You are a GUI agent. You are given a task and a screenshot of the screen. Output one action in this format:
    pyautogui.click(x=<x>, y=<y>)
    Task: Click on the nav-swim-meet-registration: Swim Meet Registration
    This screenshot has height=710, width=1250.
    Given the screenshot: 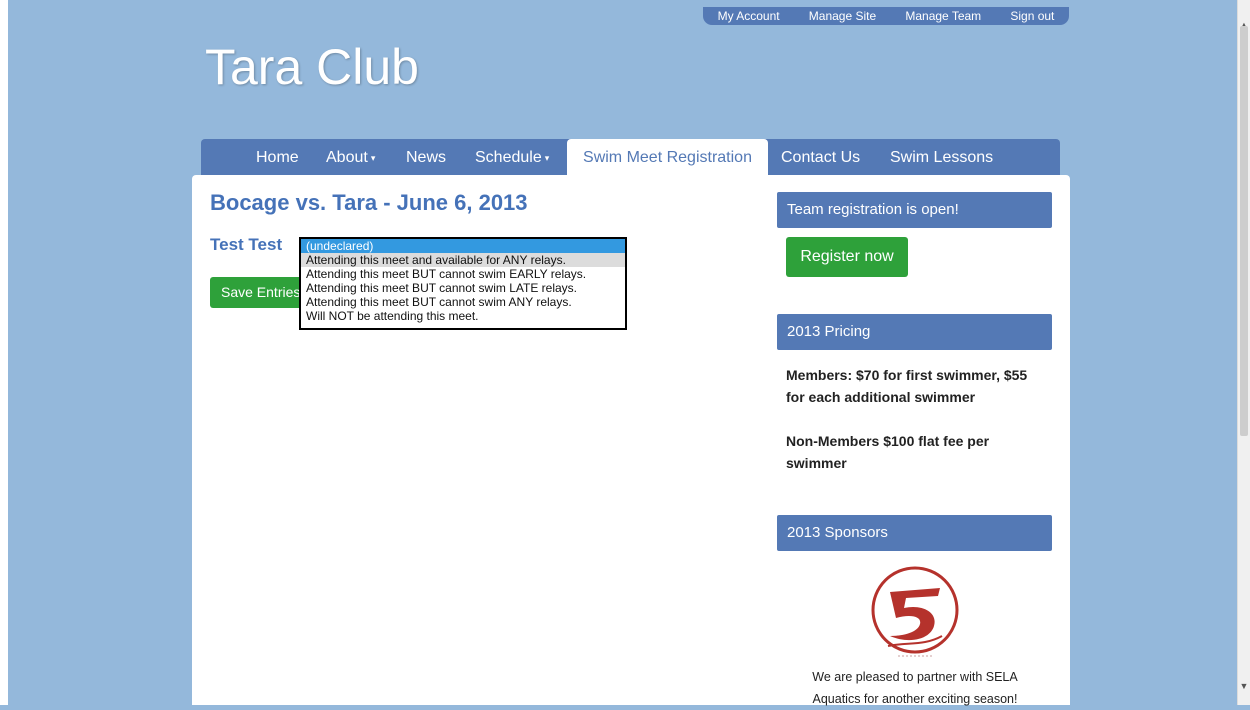 What is the action you would take?
    pyautogui.click(x=667, y=157)
    